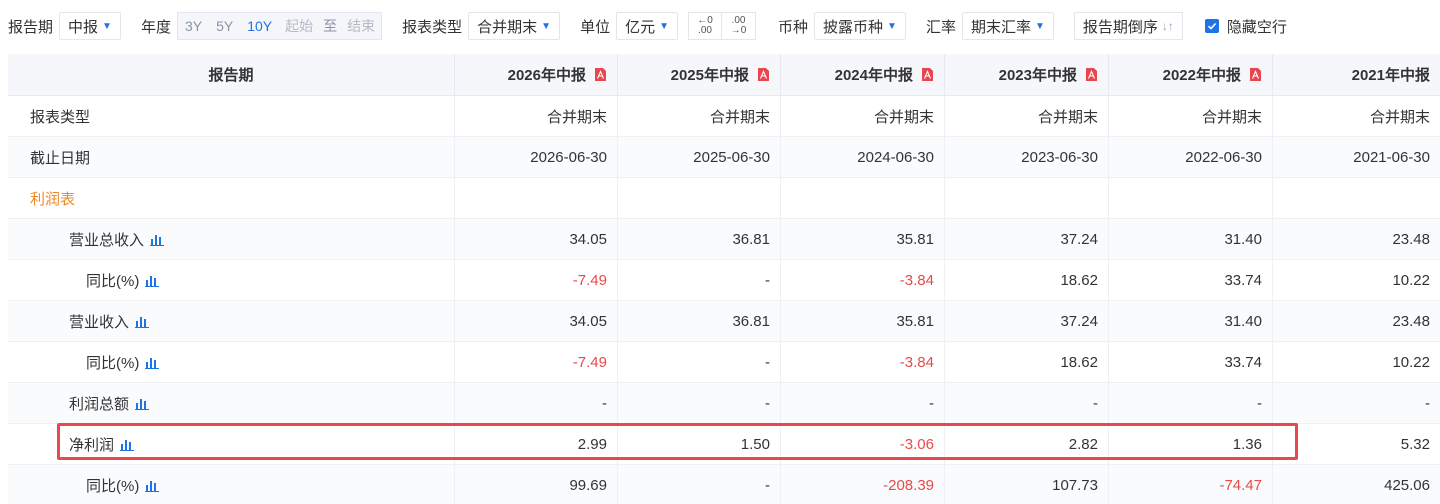 The image size is (1440, 504). What do you see at coordinates (940, 27) in the screenshot?
I see `fx-label: 汇率` at bounding box center [940, 27].